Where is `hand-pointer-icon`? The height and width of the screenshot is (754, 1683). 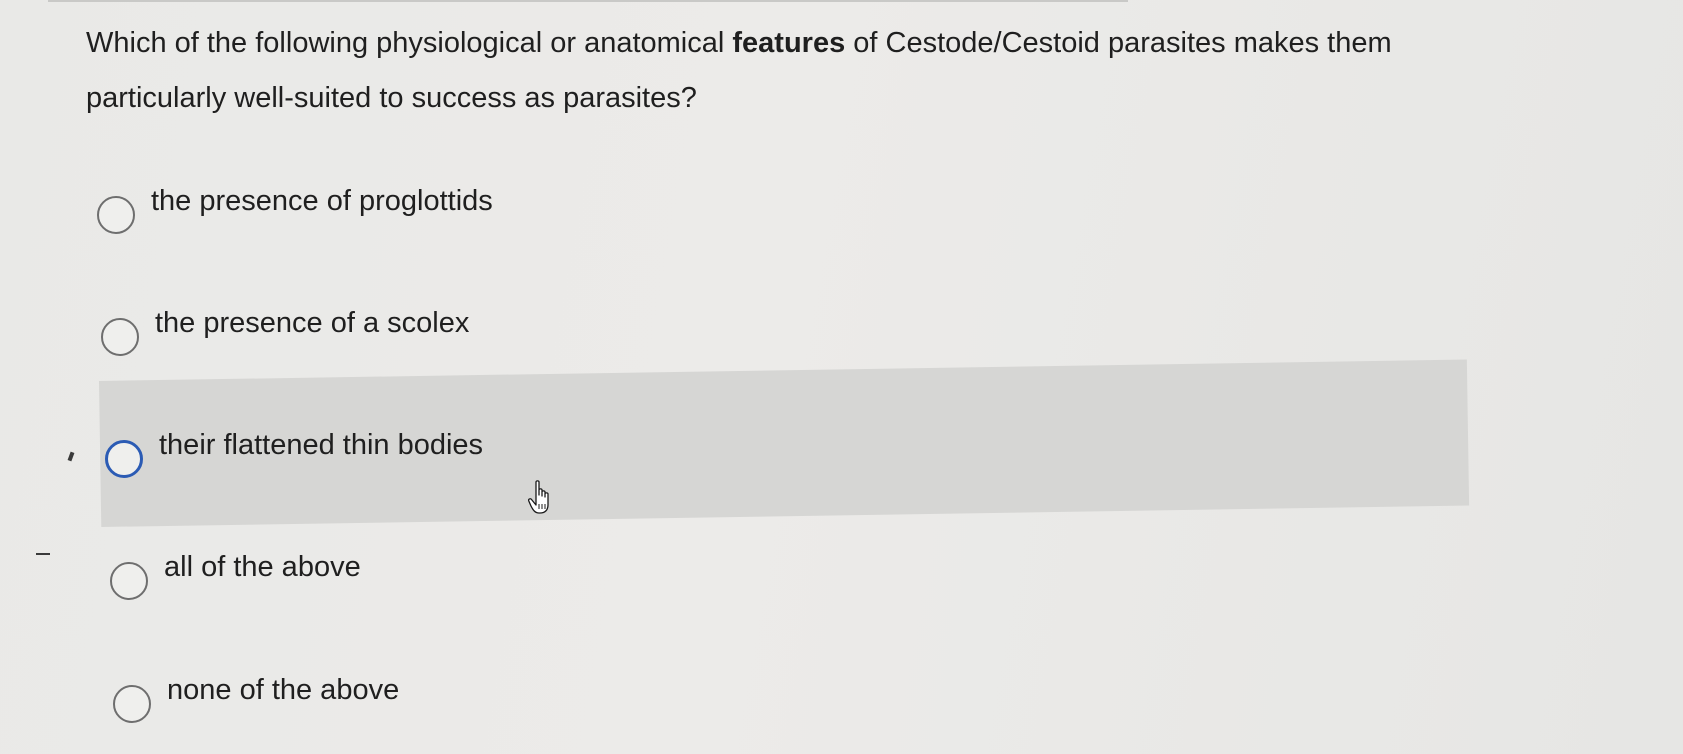
hand-pointer-icon is located at coordinates (538, 497).